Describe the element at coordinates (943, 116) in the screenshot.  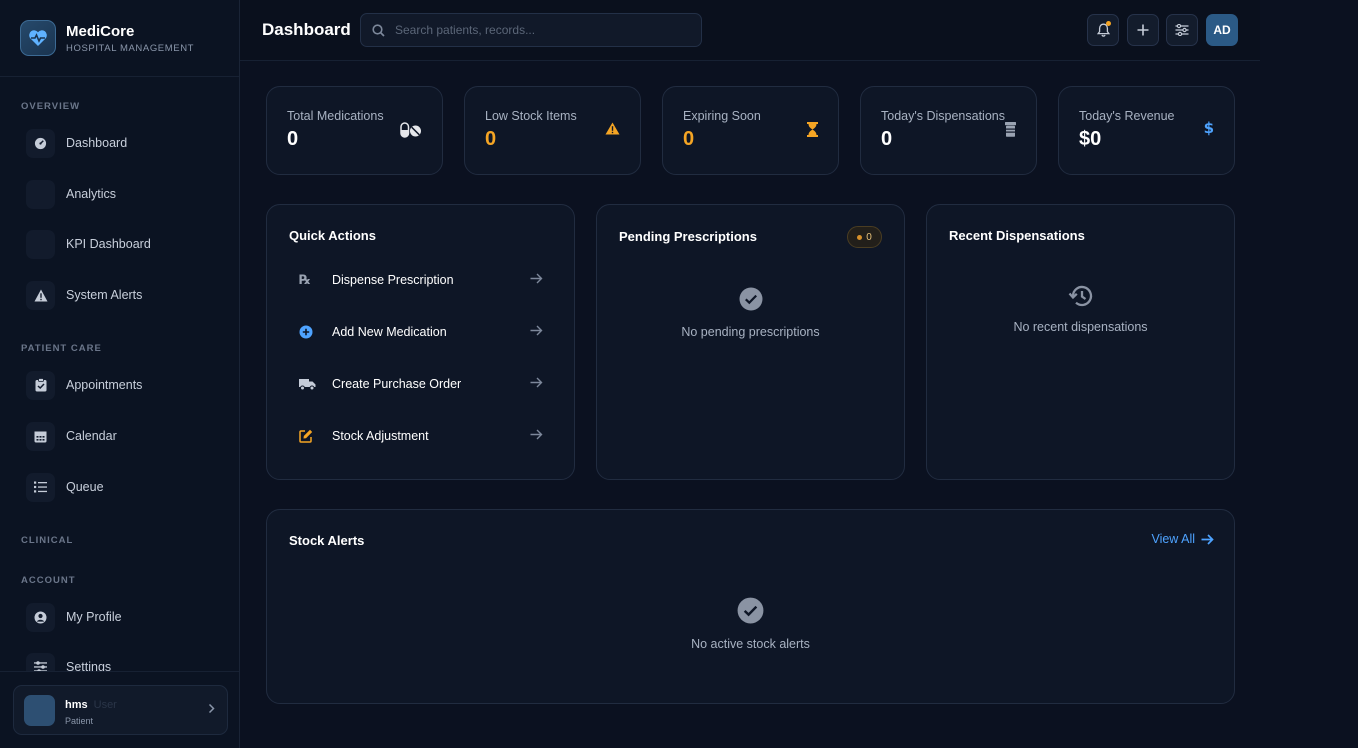
I see `stat-label: Today's Dispensations` at that location.